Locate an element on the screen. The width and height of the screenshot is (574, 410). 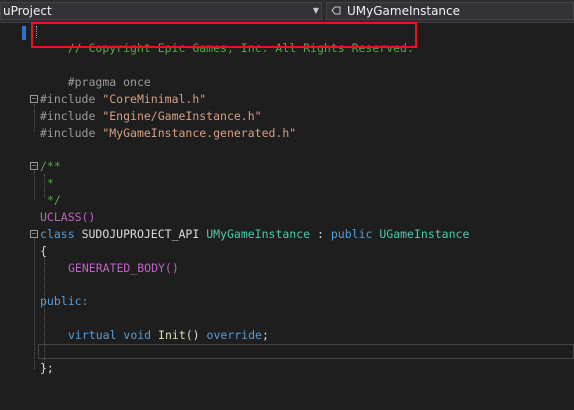
code-line-19: virtual void Init() override; is located at coordinates (168, 335).